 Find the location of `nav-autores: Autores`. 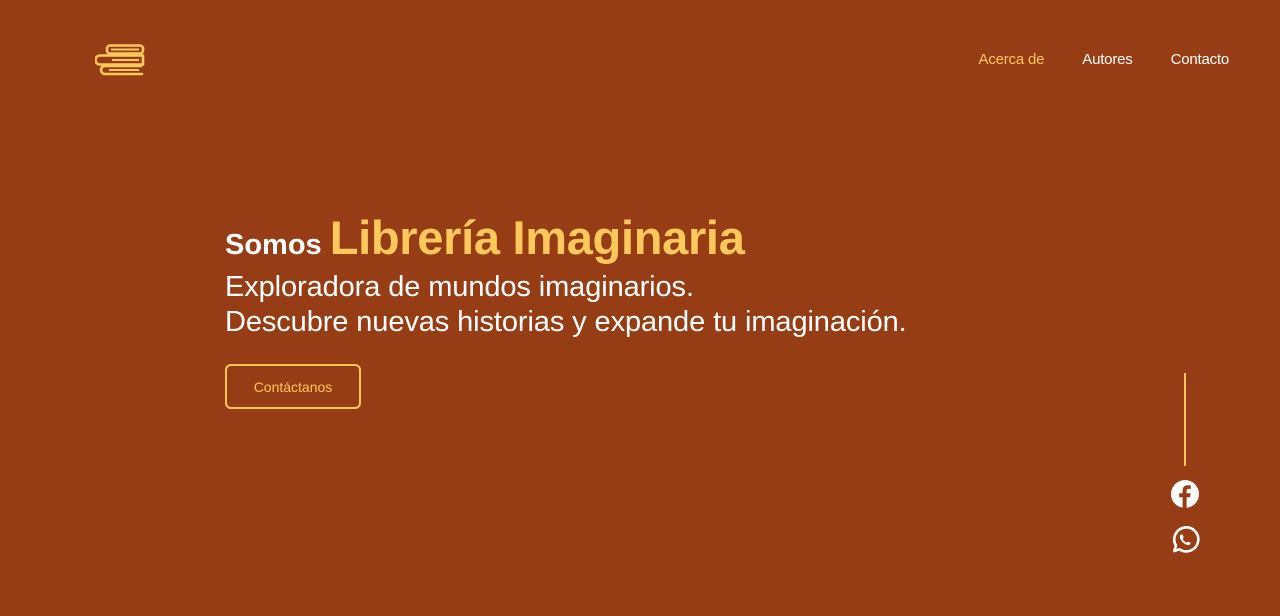

nav-autores: Autores is located at coordinates (1107, 59).